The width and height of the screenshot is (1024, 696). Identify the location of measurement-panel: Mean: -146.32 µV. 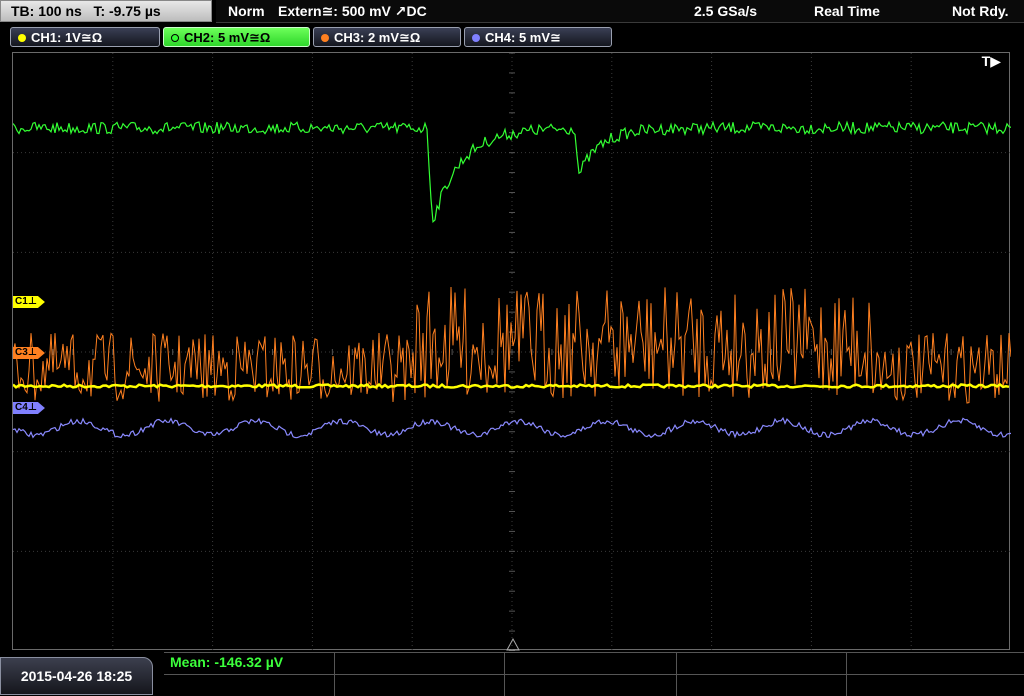
(594, 674).